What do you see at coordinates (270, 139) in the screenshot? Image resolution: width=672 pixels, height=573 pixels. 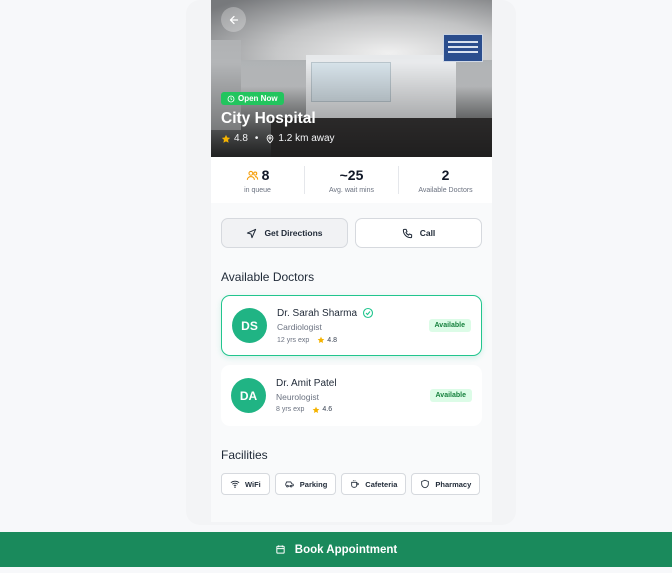 I see `location-pin-icon` at bounding box center [270, 139].